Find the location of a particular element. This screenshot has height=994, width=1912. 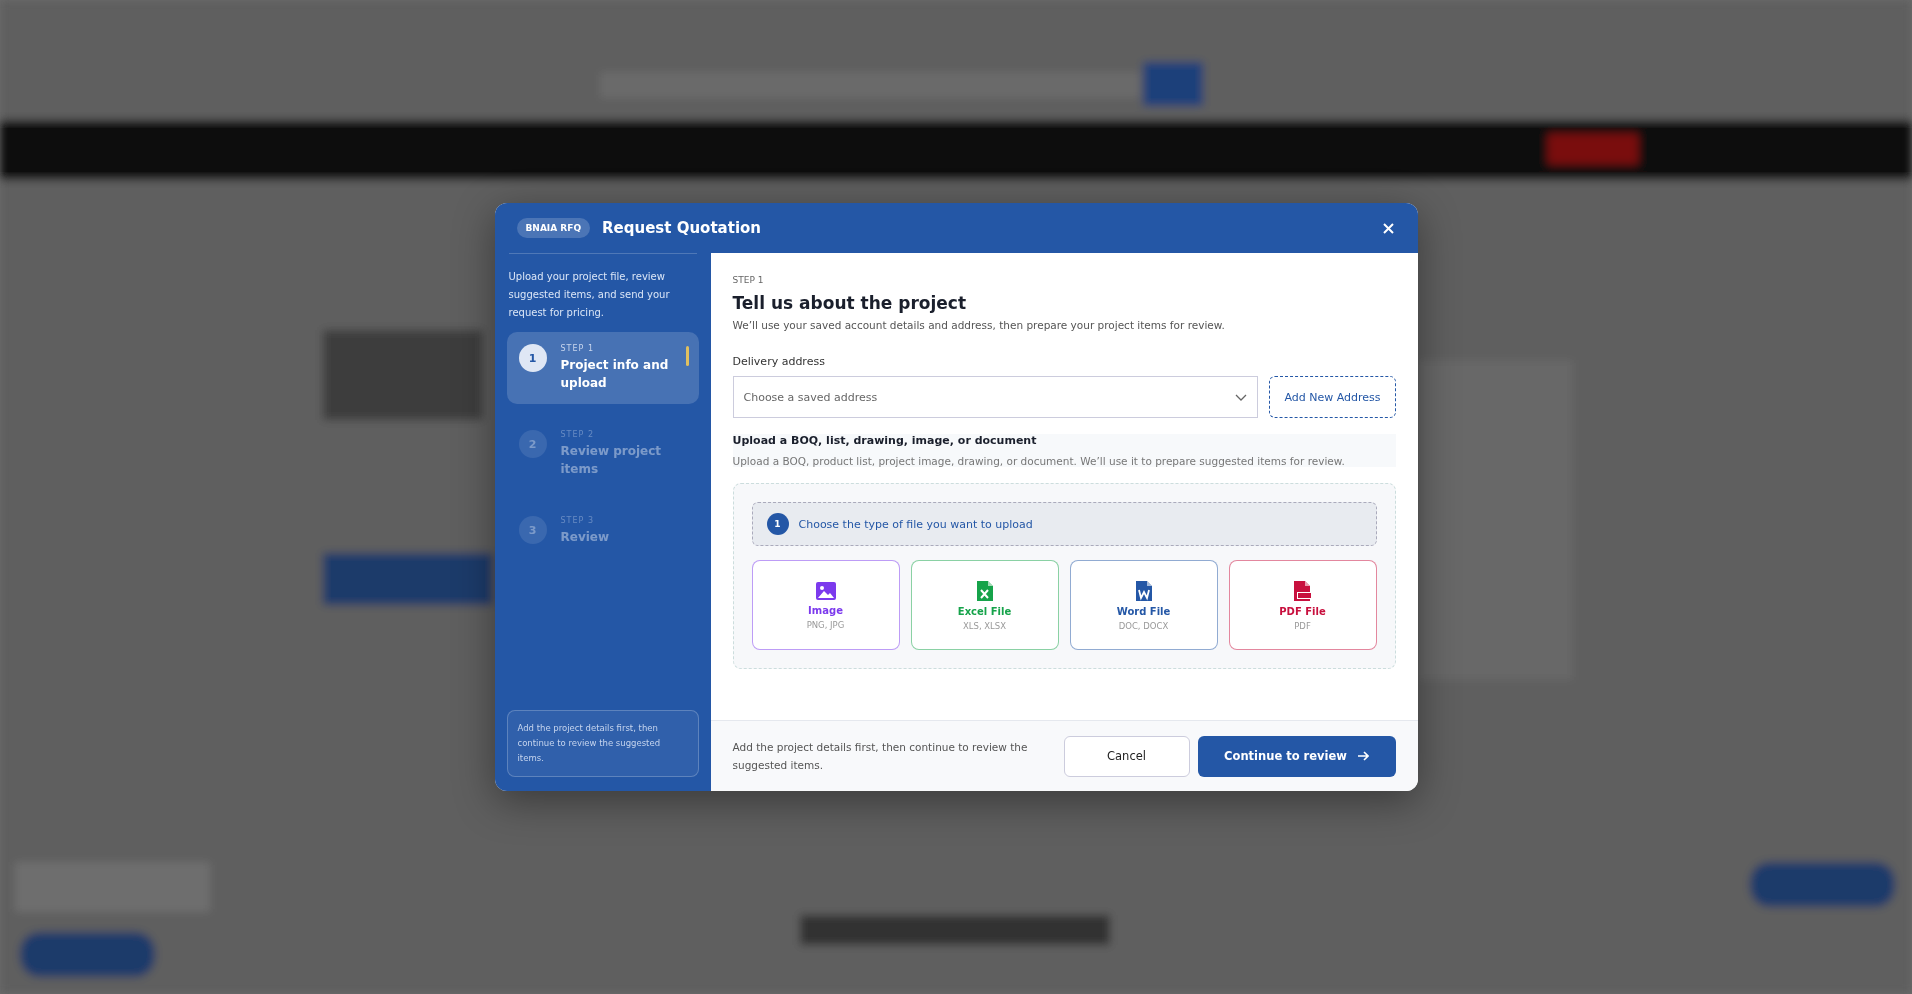

file-type-card: PDF File PDF is located at coordinates (1302, 605).